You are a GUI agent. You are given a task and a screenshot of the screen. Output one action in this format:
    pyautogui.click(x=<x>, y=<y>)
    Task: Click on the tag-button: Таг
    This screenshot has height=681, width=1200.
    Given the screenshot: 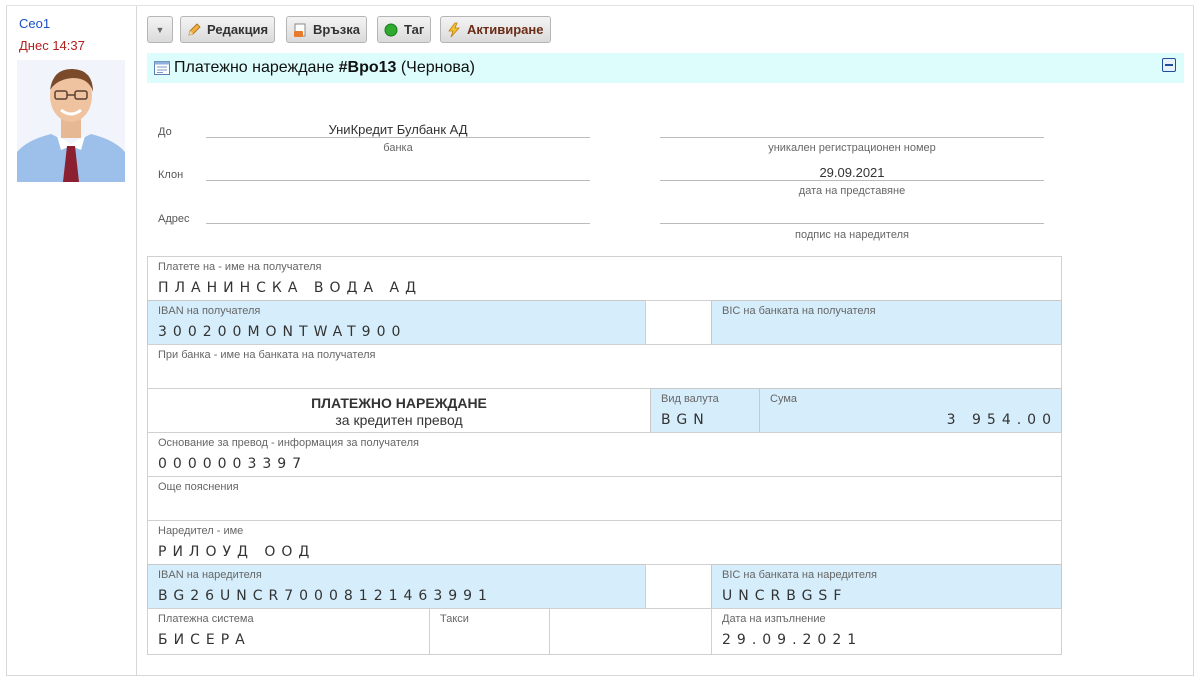 What is the action you would take?
    pyautogui.click(x=404, y=29)
    